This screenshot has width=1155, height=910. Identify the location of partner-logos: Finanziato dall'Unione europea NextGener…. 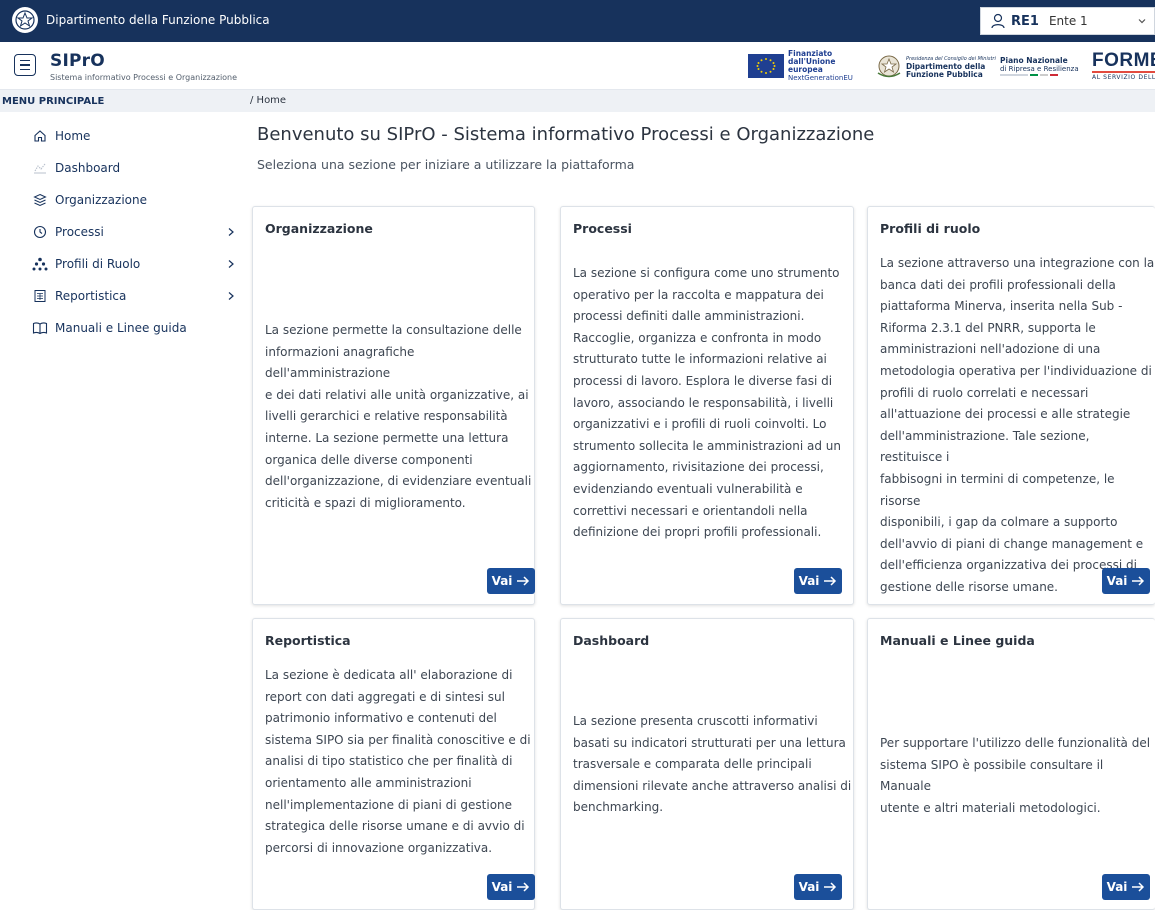
(951, 66).